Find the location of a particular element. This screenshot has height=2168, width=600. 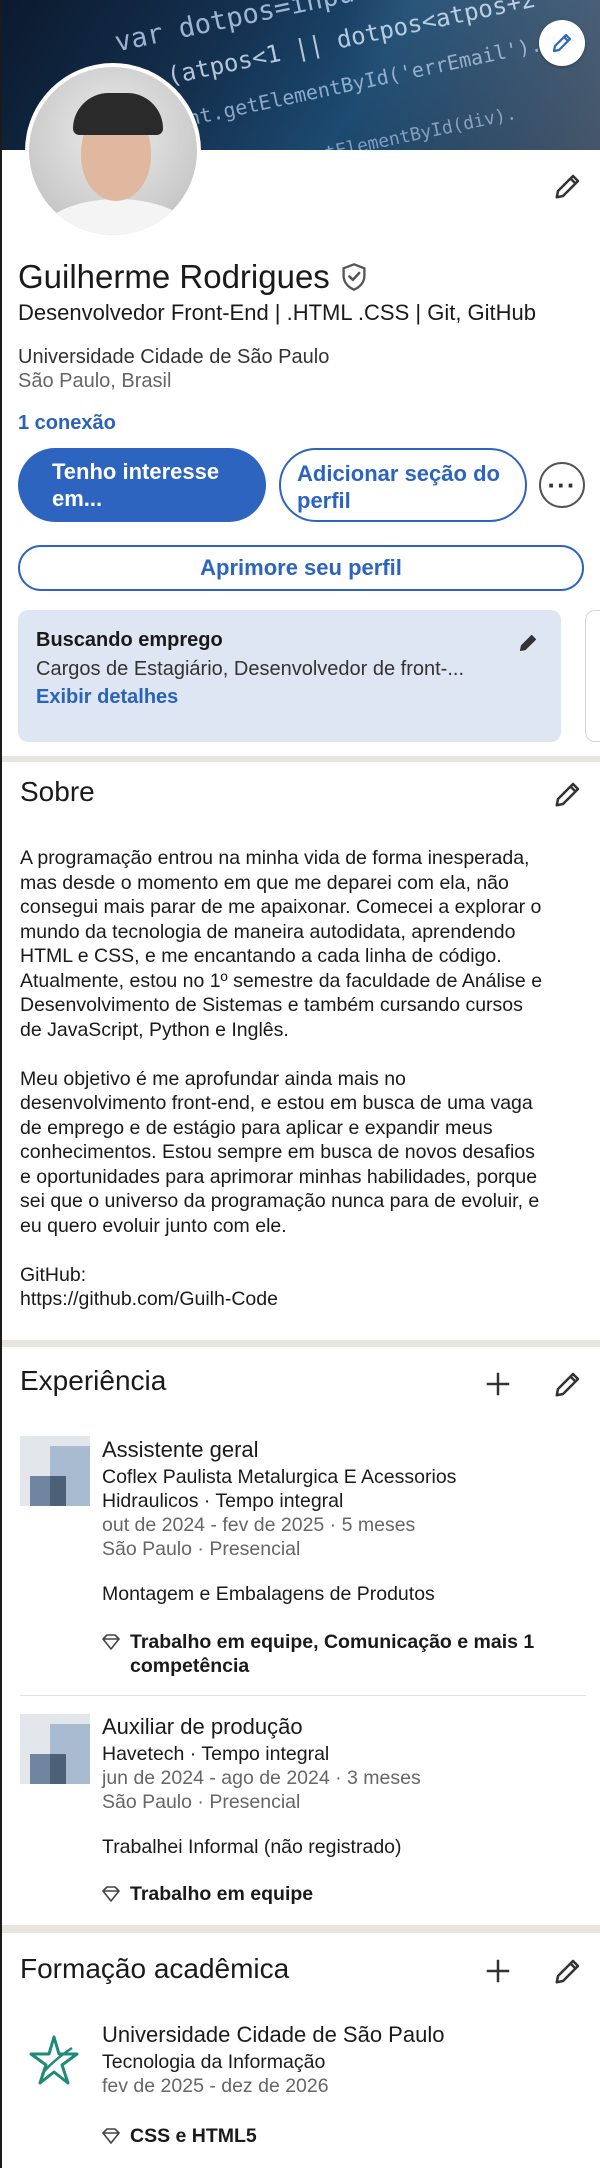

add-experience-button is located at coordinates (498, 1384).